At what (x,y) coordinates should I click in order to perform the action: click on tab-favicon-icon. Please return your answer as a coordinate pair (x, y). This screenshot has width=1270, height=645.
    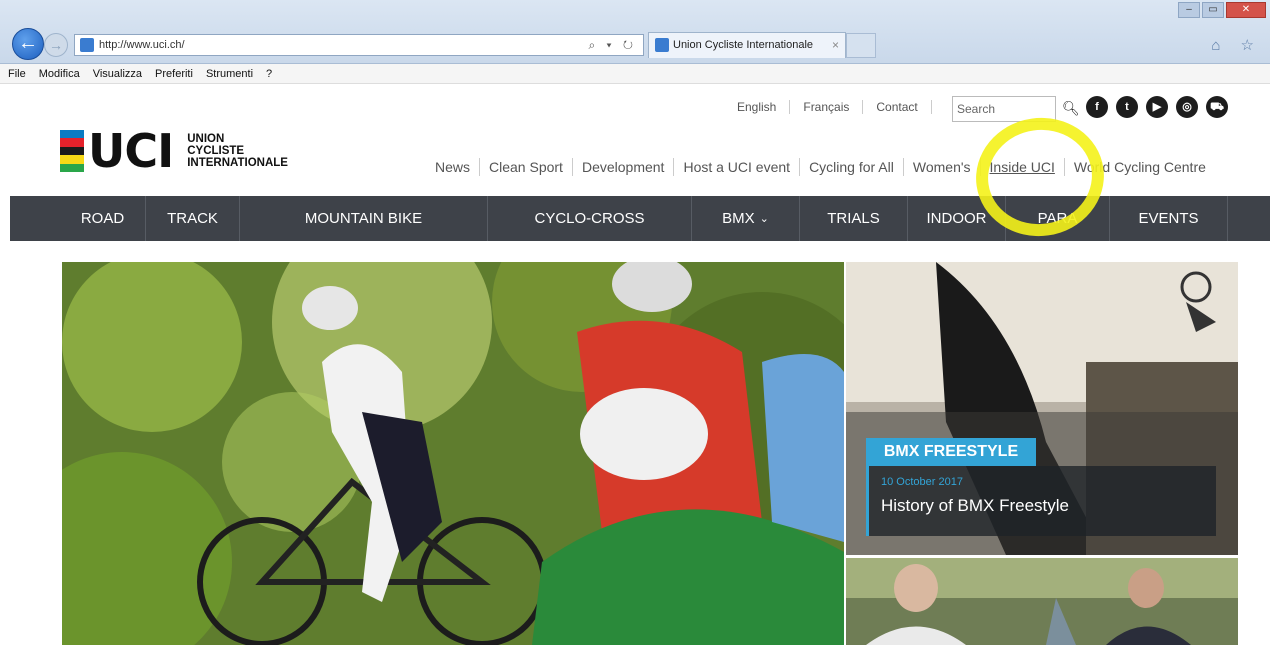
    Looking at the image, I should click on (662, 45).